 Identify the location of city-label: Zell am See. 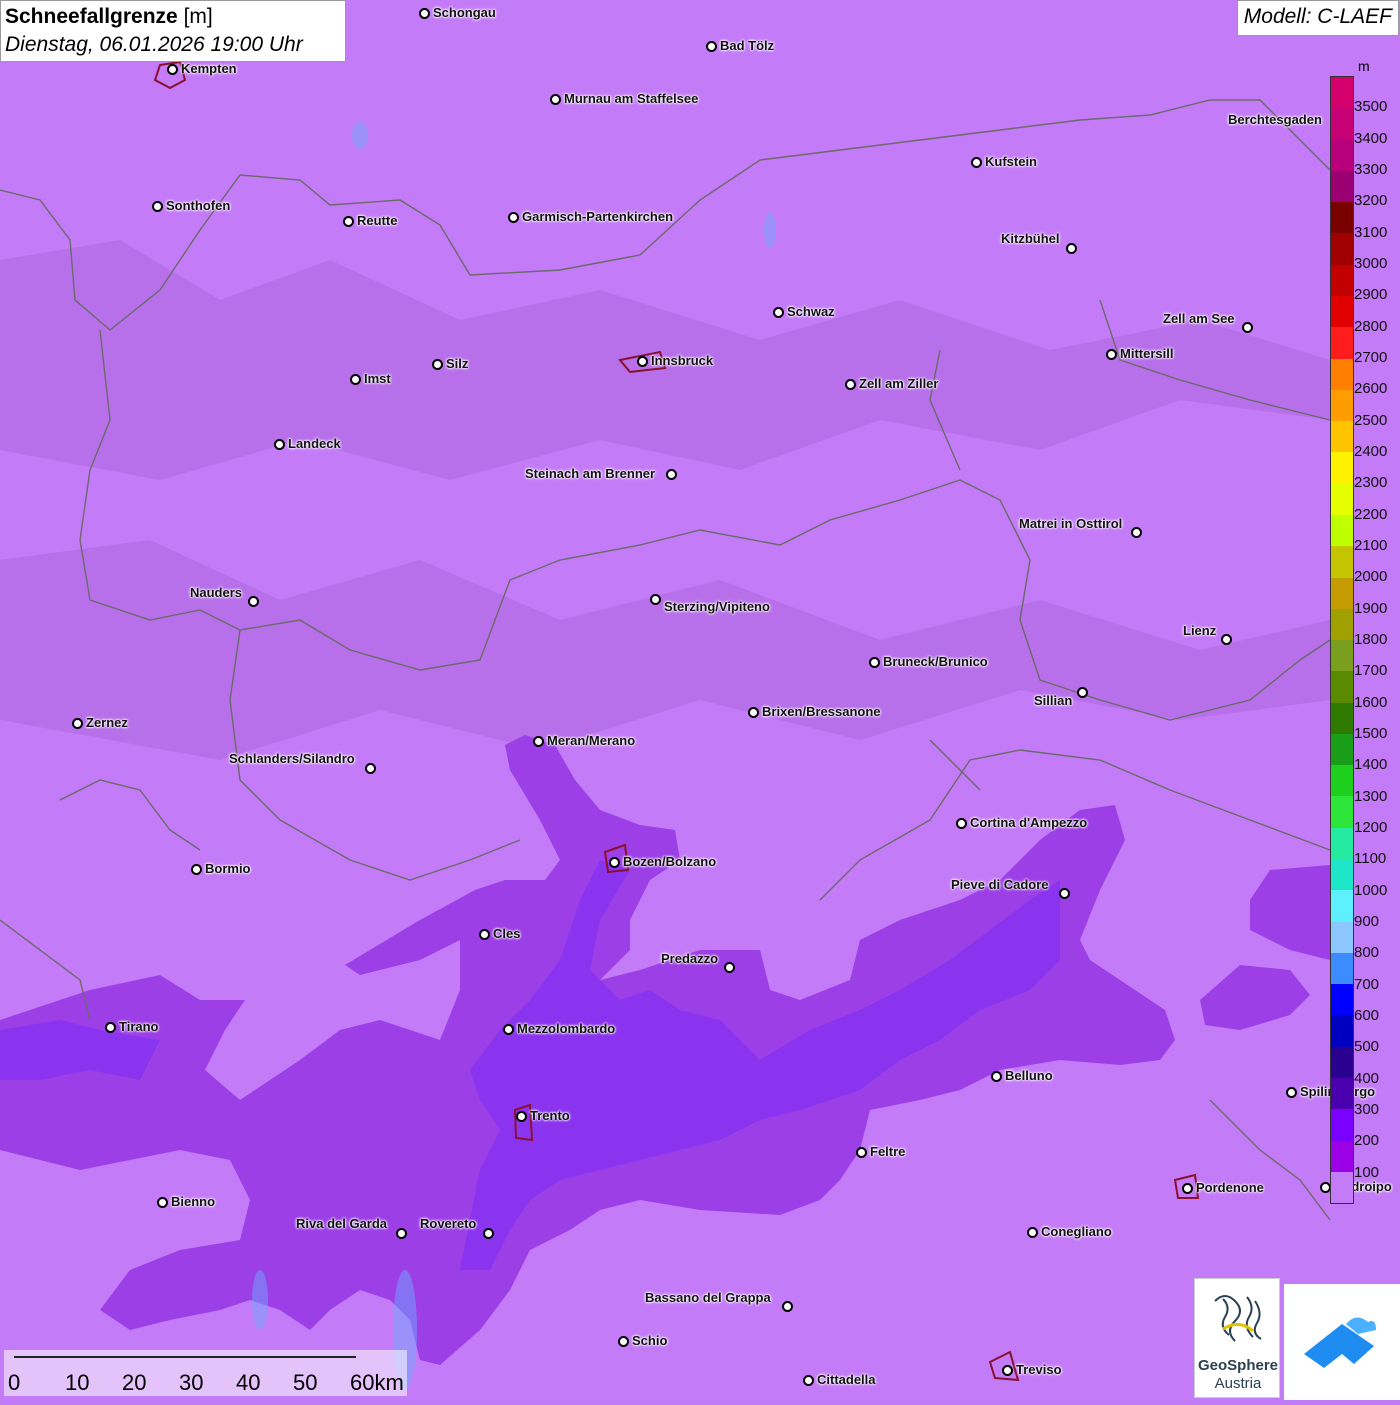
(1199, 318).